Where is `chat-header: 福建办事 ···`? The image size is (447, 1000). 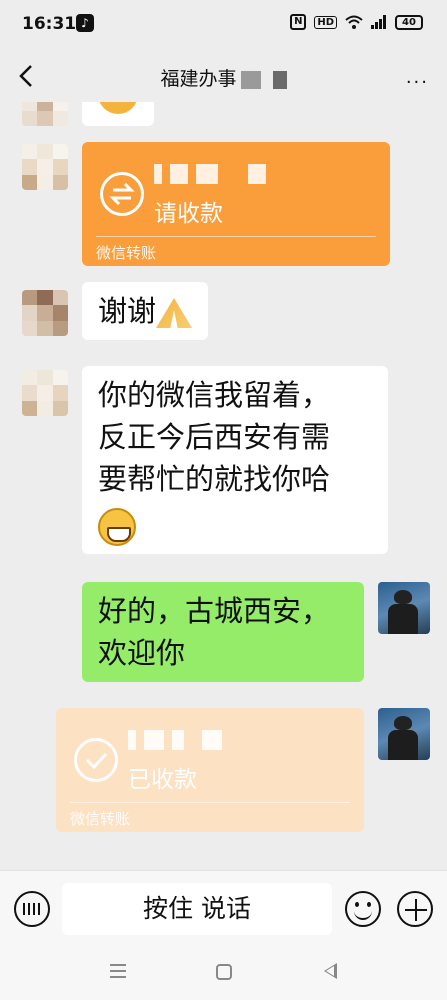
chat-header: 福建办事 ··· is located at coordinates (223, 76).